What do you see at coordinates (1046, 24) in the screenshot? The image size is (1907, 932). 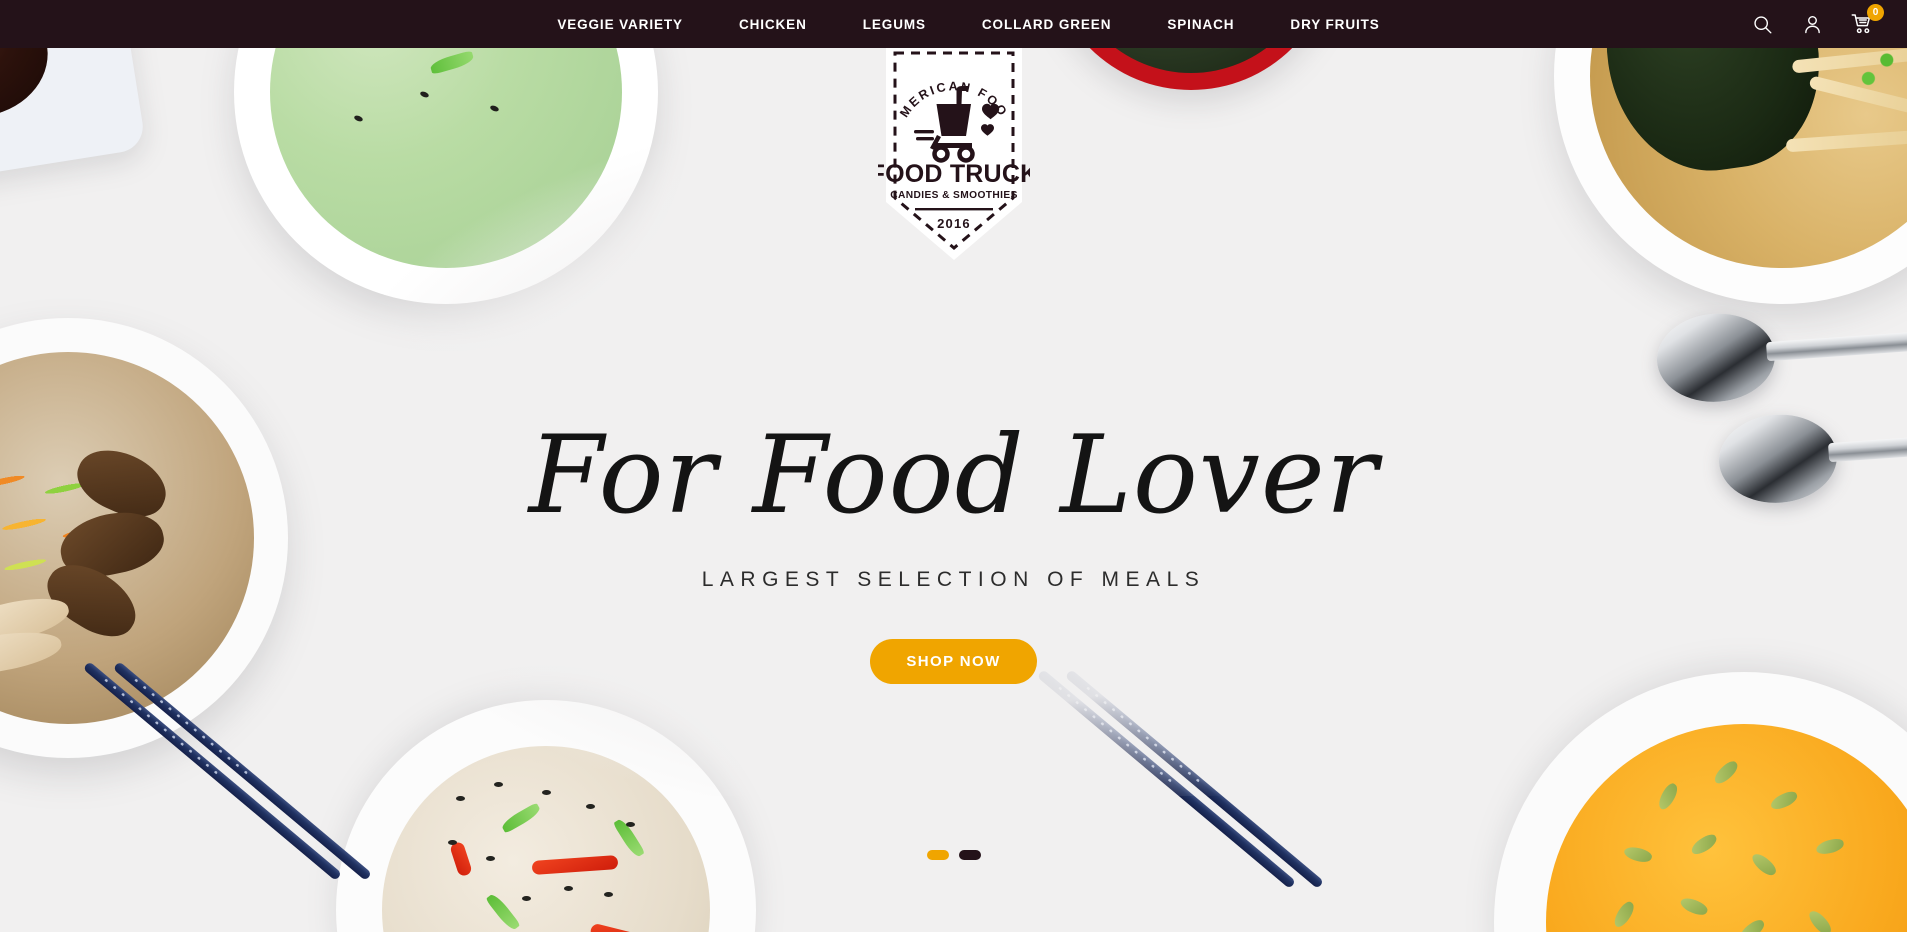 I see `nav-item-collard-green: COLLARD GREEN` at bounding box center [1046, 24].